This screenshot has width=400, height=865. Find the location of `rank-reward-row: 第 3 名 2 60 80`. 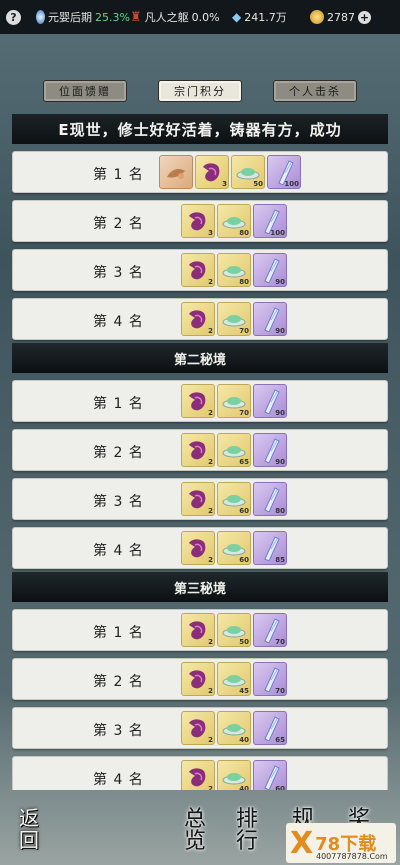

rank-reward-row: 第 3 名 2 60 80 is located at coordinates (200, 499).